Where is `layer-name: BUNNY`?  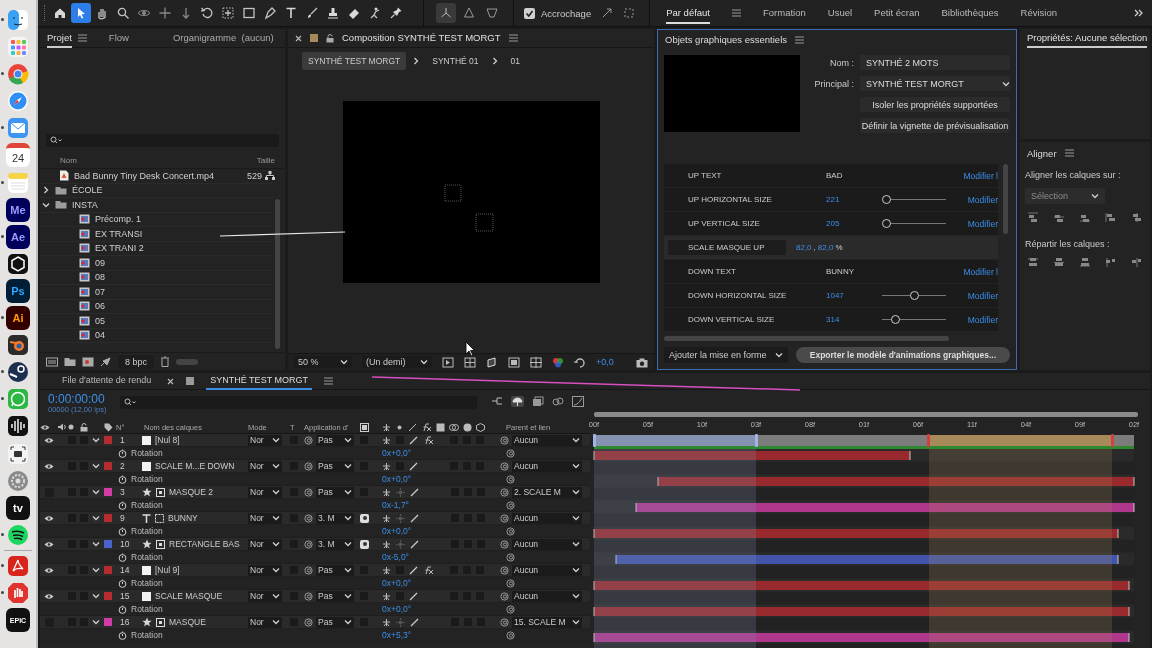
layer-name: BUNNY is located at coordinates (183, 518).